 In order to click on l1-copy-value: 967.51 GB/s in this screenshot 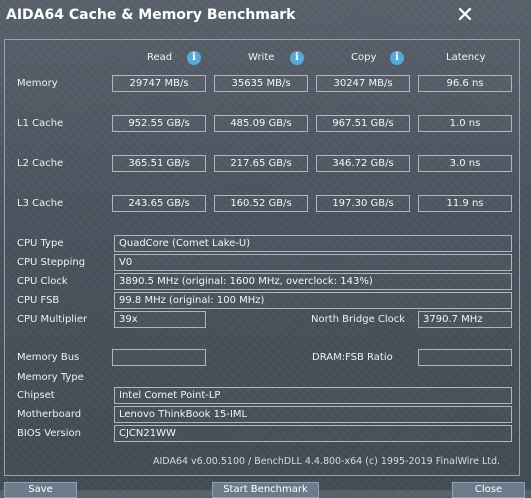, I will do `click(363, 123)`.